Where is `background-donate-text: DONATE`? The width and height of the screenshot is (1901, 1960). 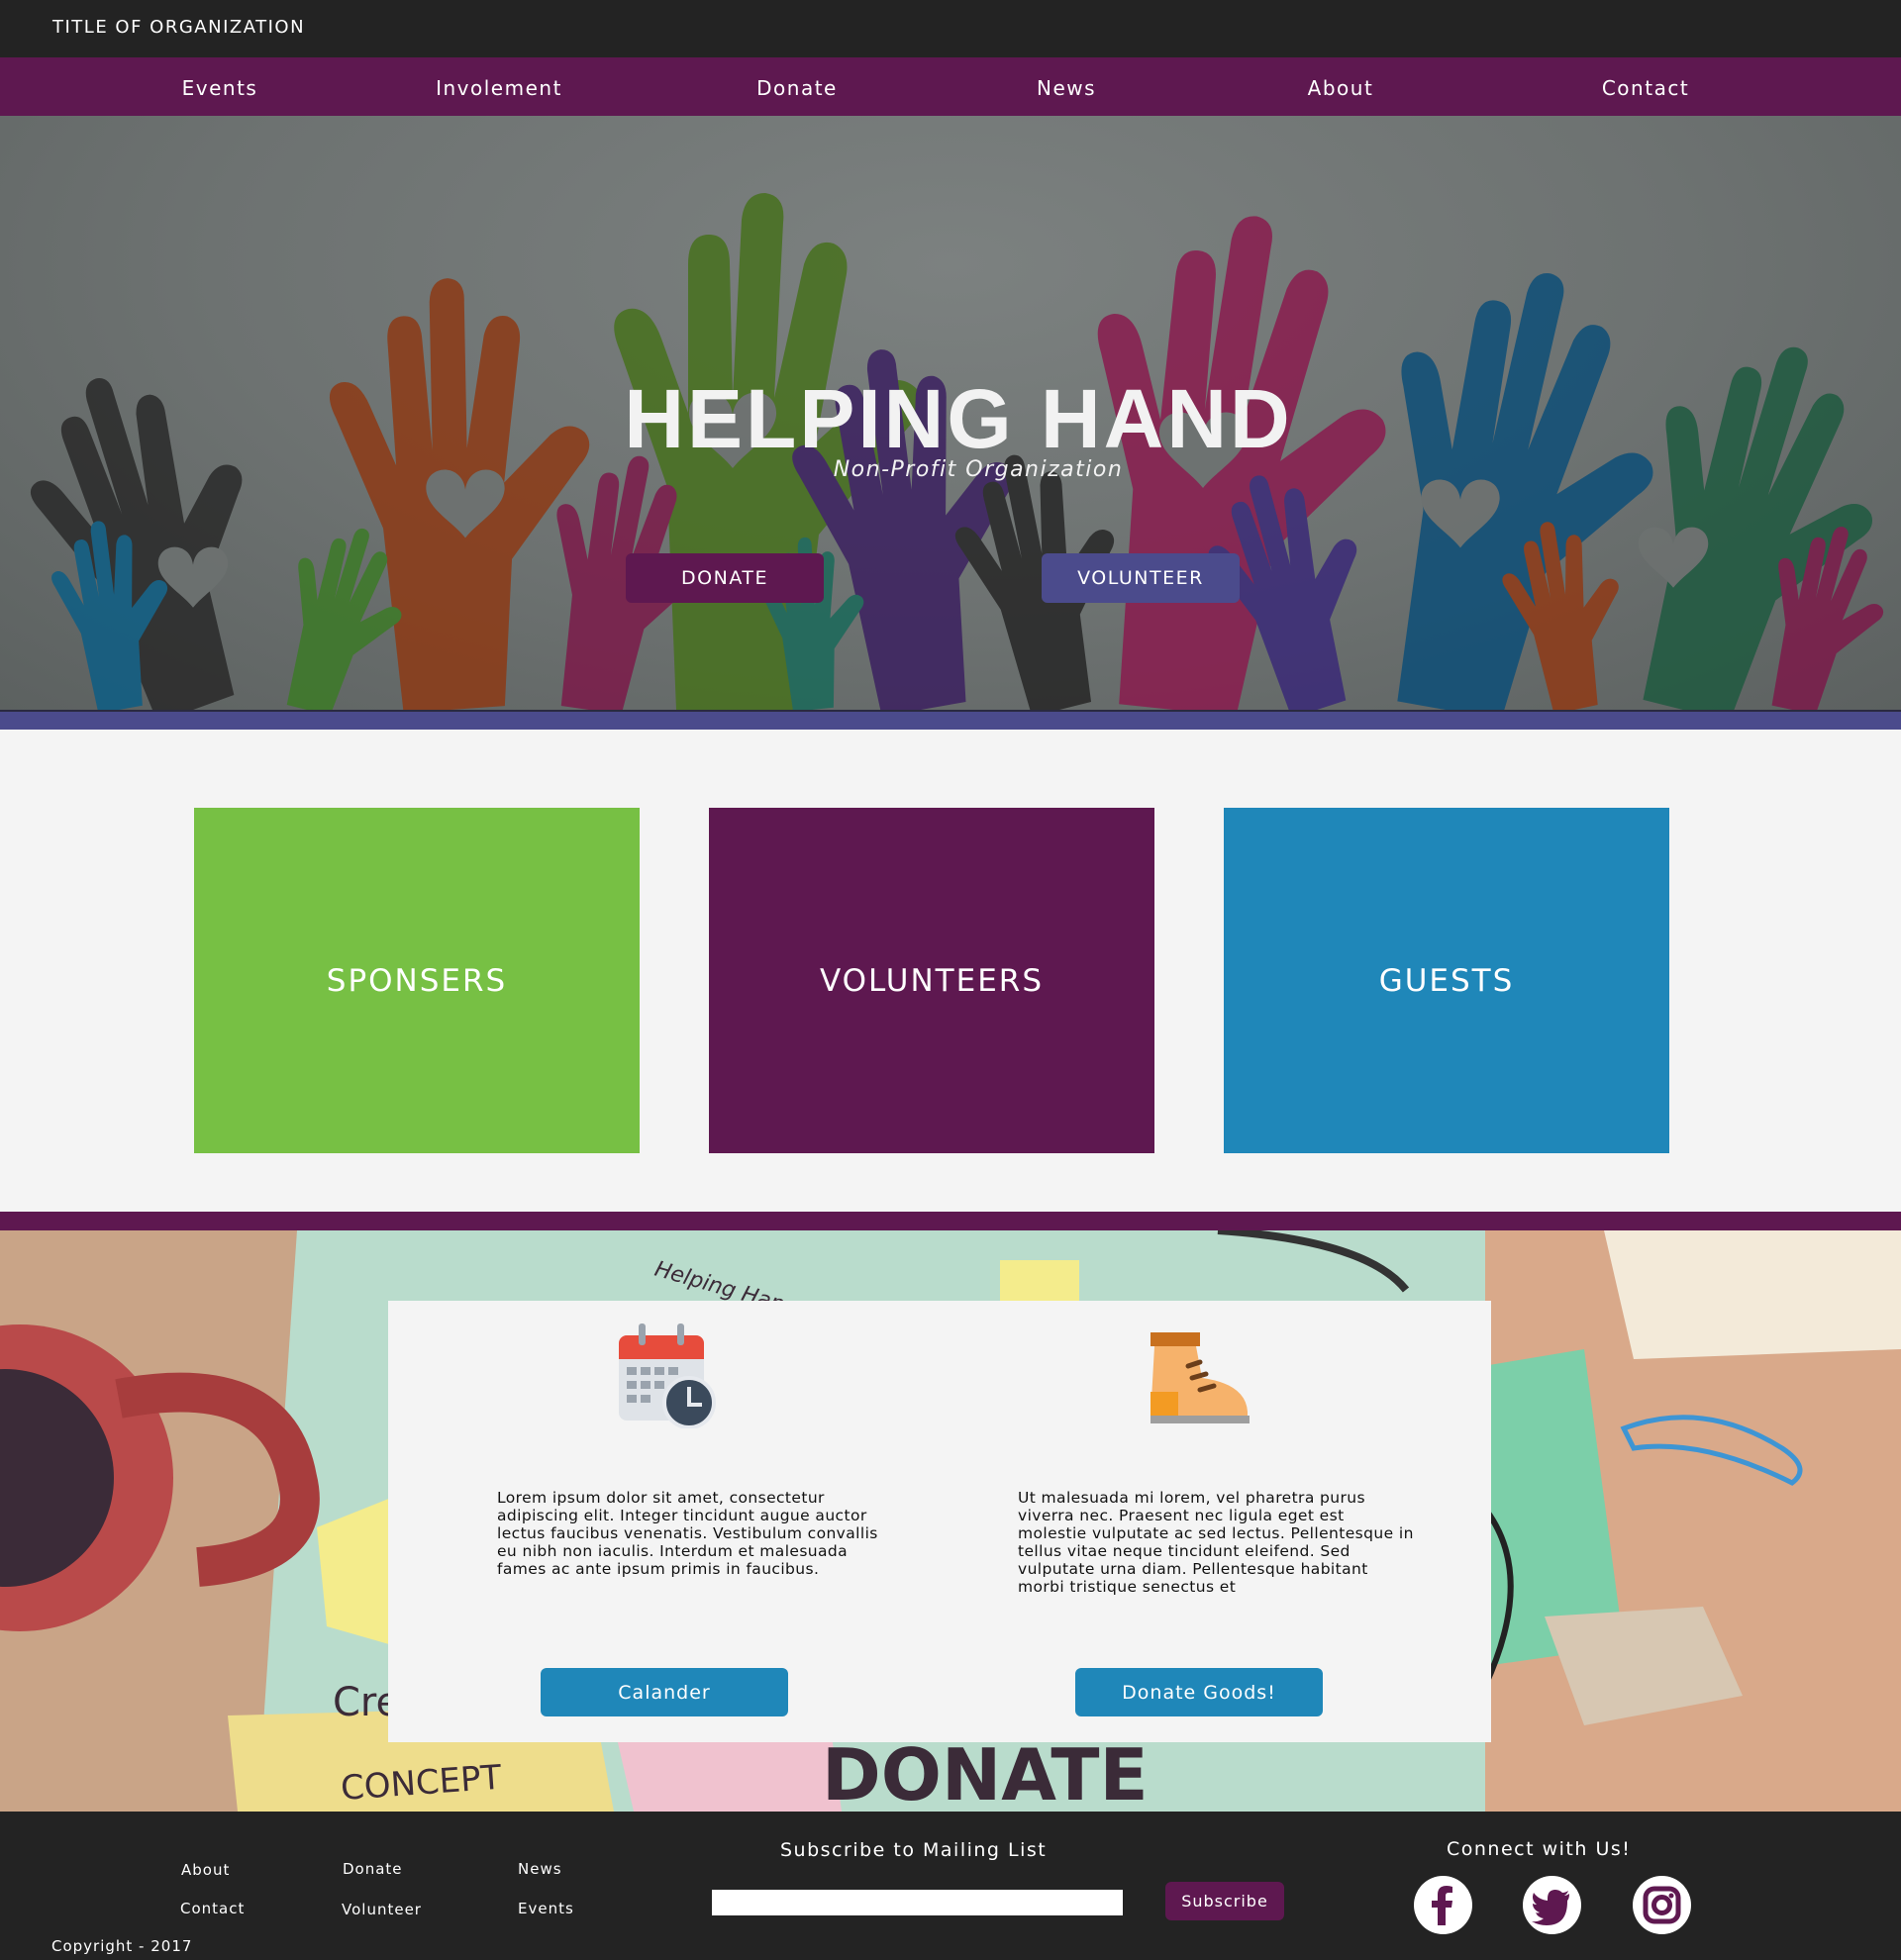
background-donate-text: DONATE is located at coordinates (985, 1772).